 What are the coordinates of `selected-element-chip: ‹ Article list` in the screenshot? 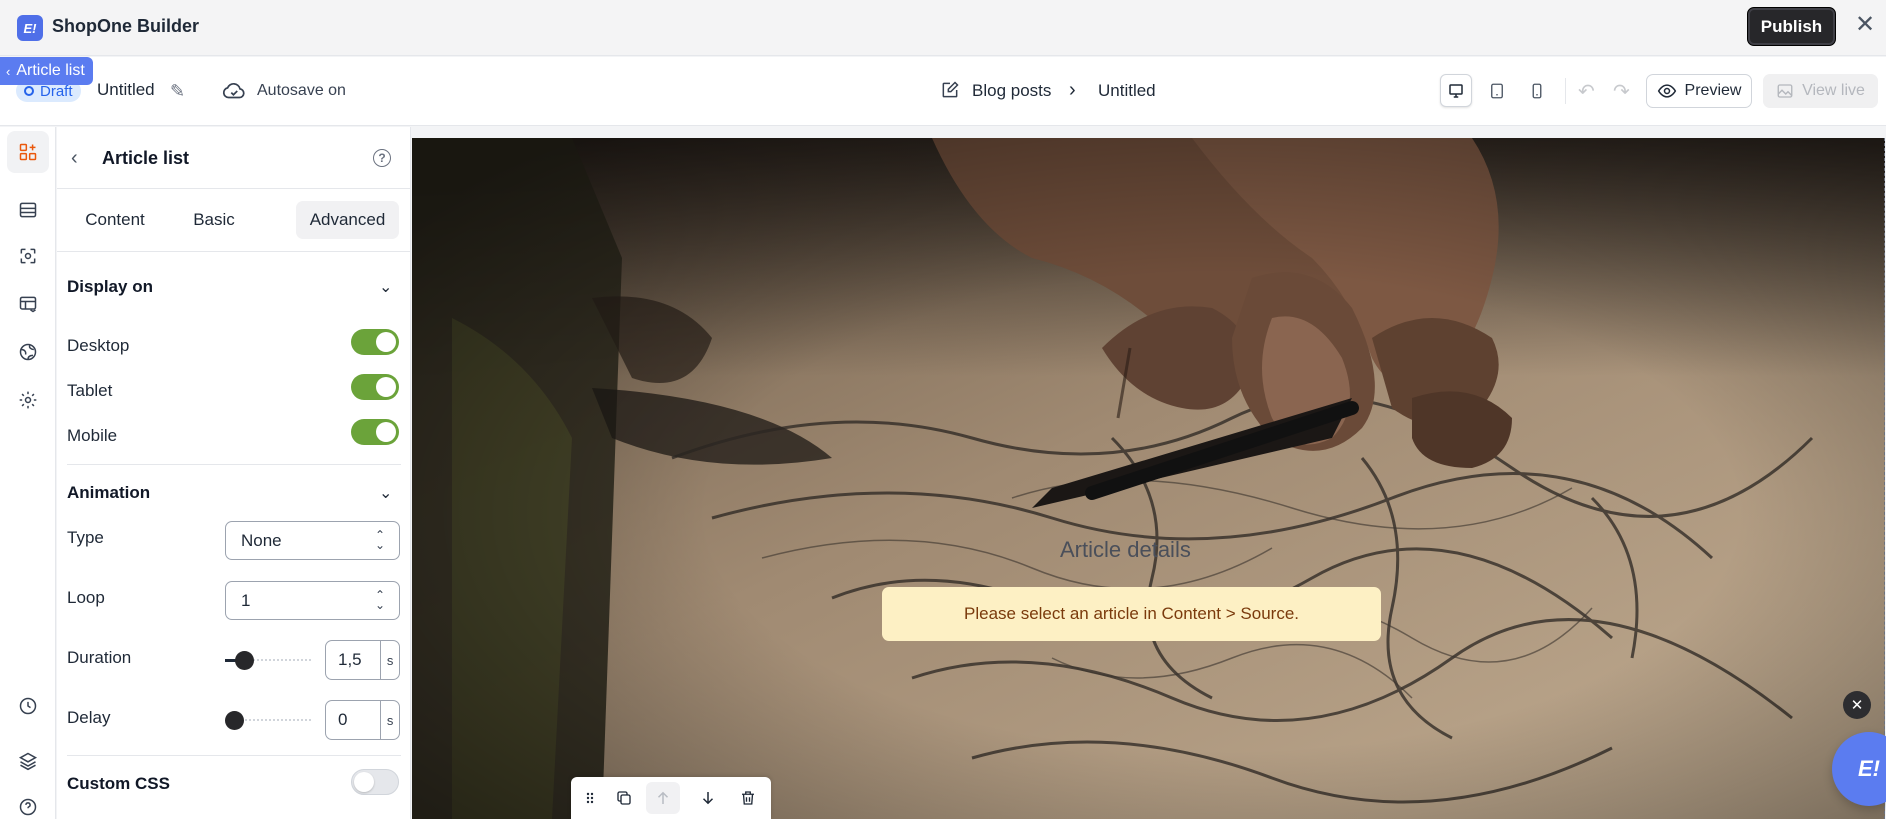 It's located at (46, 71).